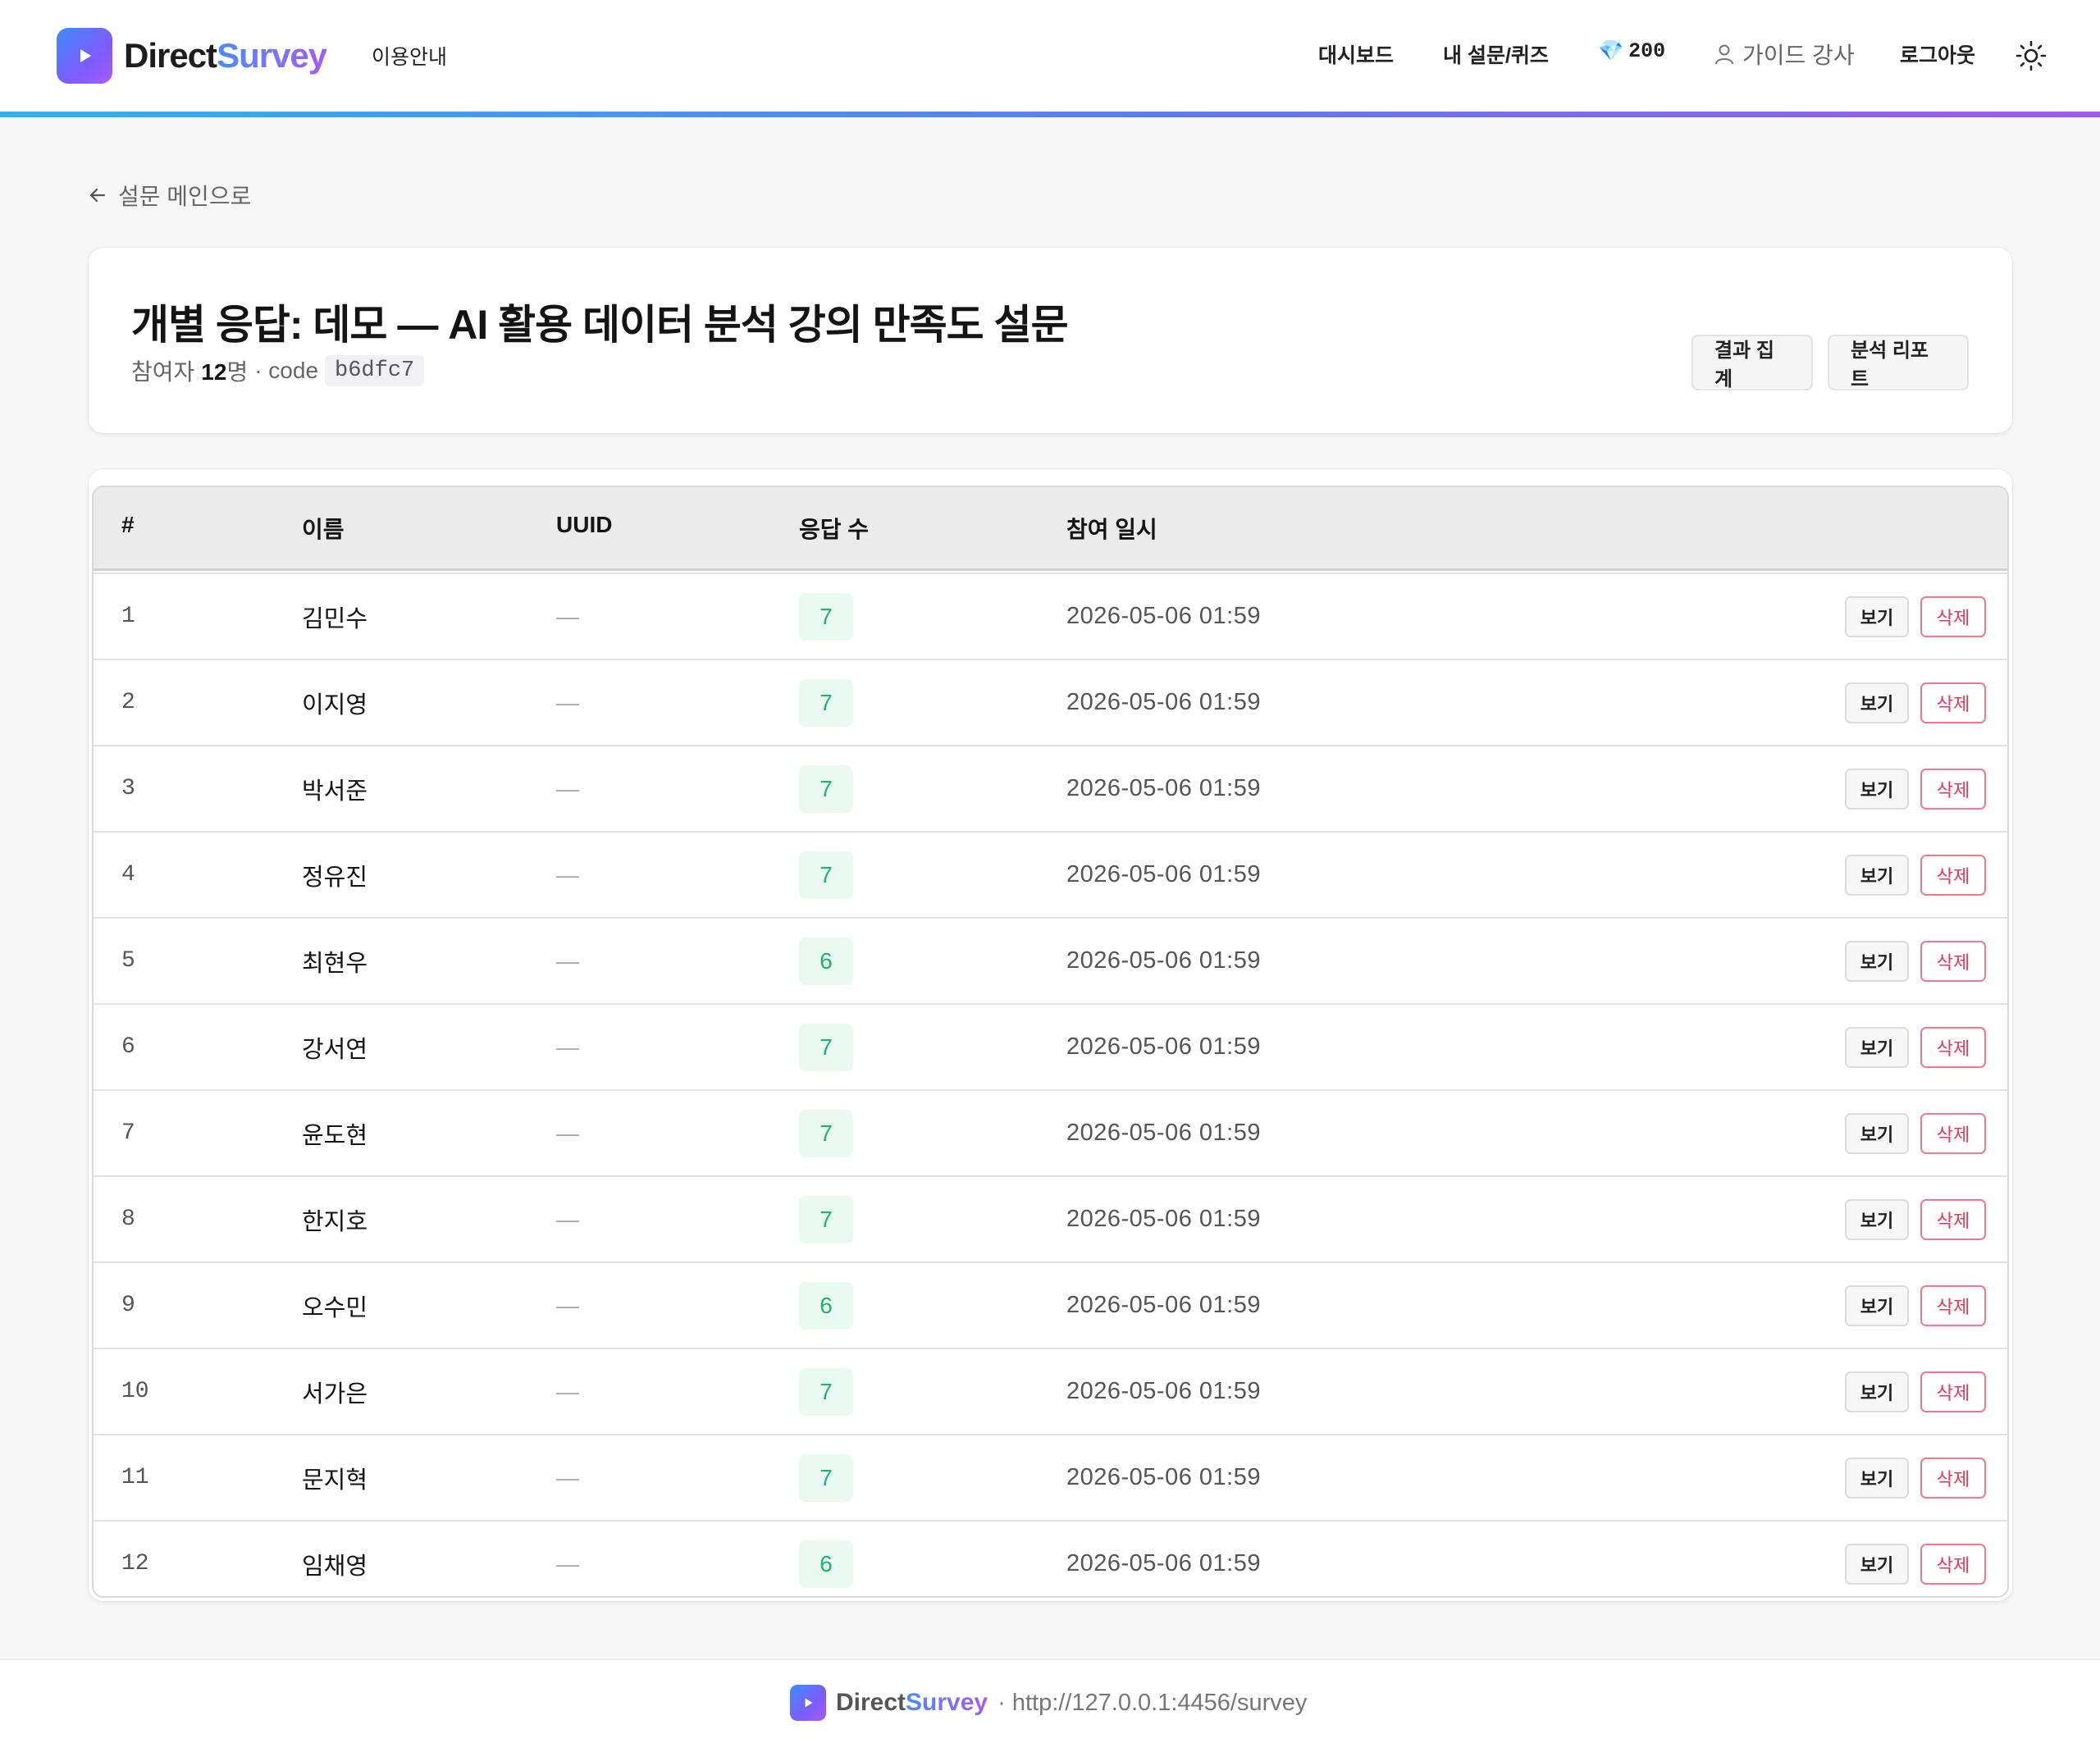  I want to click on aggregate-results-button: 결과 집계, so click(1752, 362).